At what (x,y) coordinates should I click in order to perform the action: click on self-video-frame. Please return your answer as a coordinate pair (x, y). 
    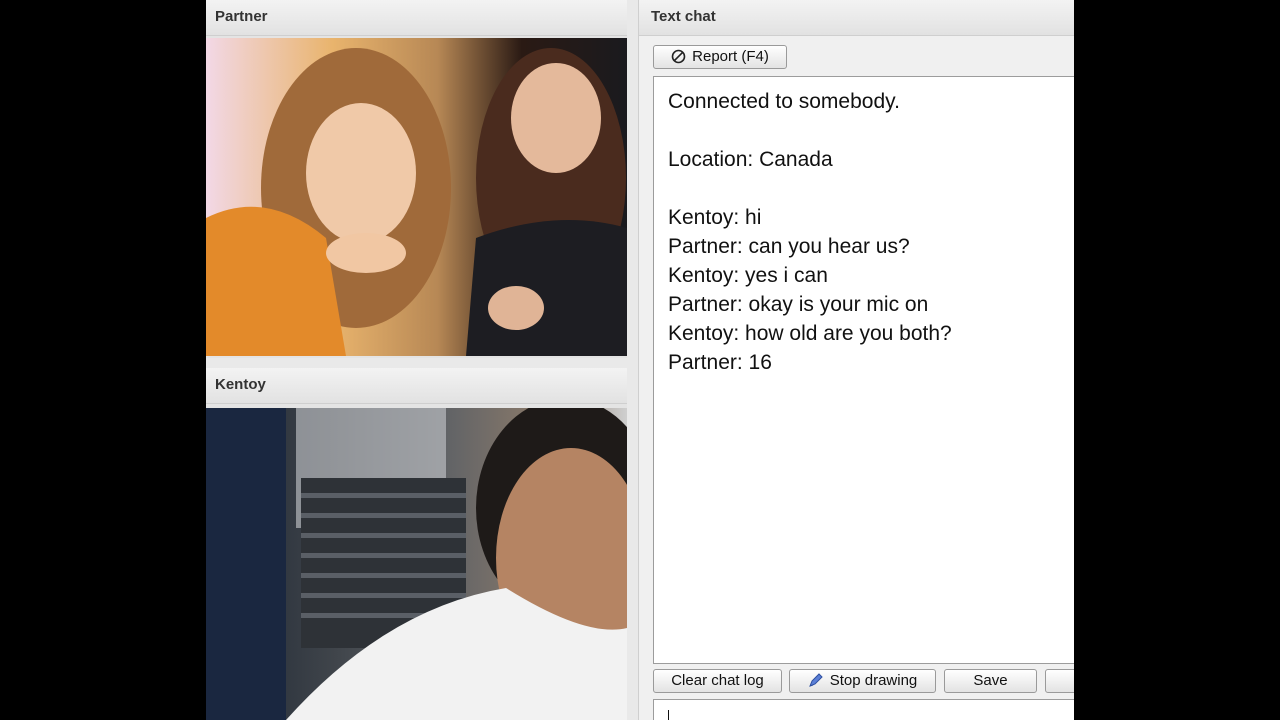
    Looking at the image, I should click on (416, 564).